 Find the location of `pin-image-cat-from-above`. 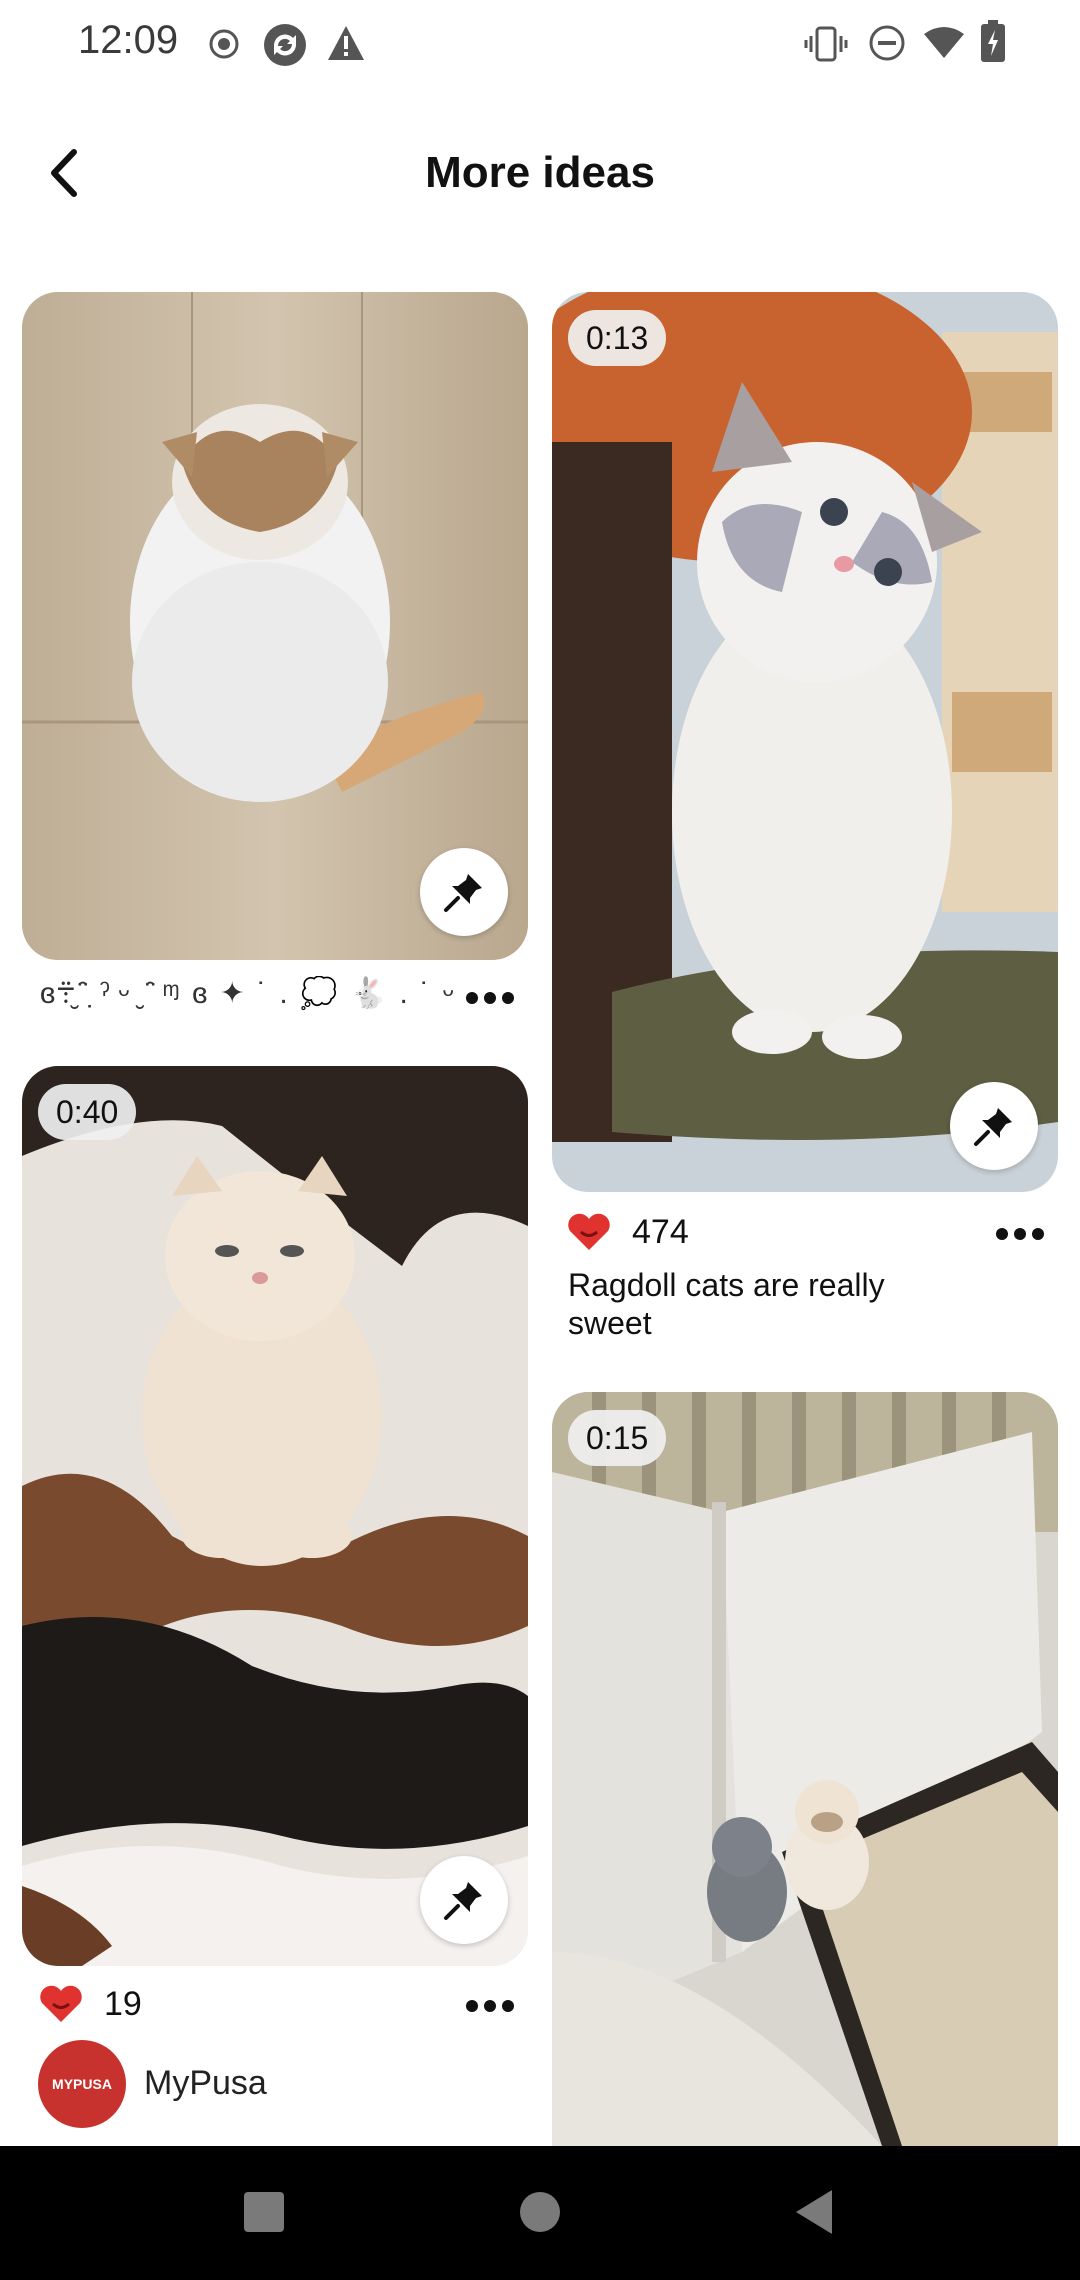

pin-image-cat-from-above is located at coordinates (275, 626).